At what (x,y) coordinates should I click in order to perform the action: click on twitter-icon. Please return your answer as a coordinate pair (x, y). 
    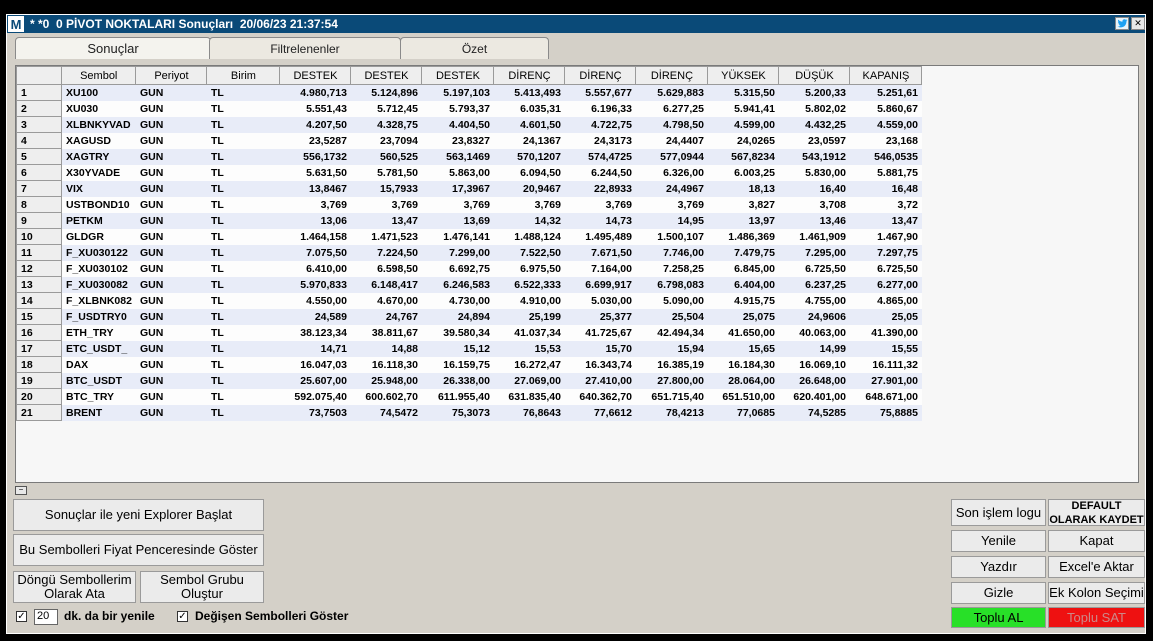
    Looking at the image, I should click on (1122, 23).